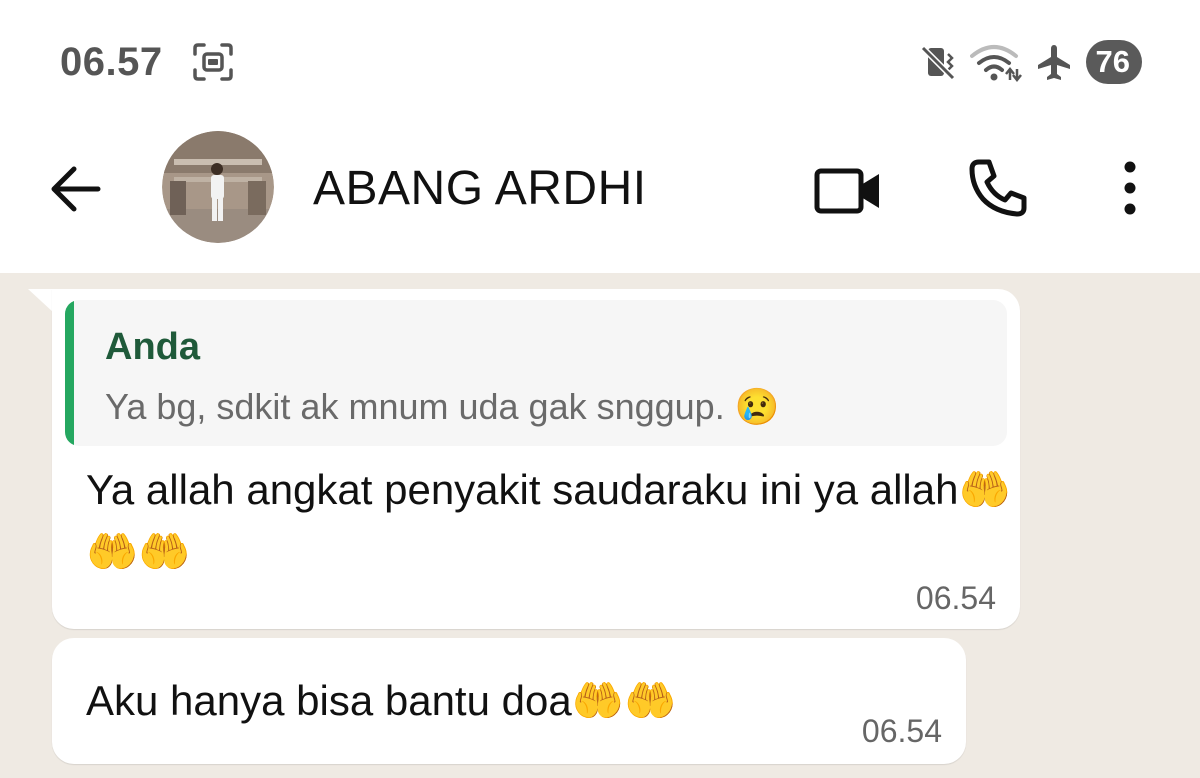 The width and height of the screenshot is (1200, 778). What do you see at coordinates (76, 189) in the screenshot?
I see `arrow-left-icon` at bounding box center [76, 189].